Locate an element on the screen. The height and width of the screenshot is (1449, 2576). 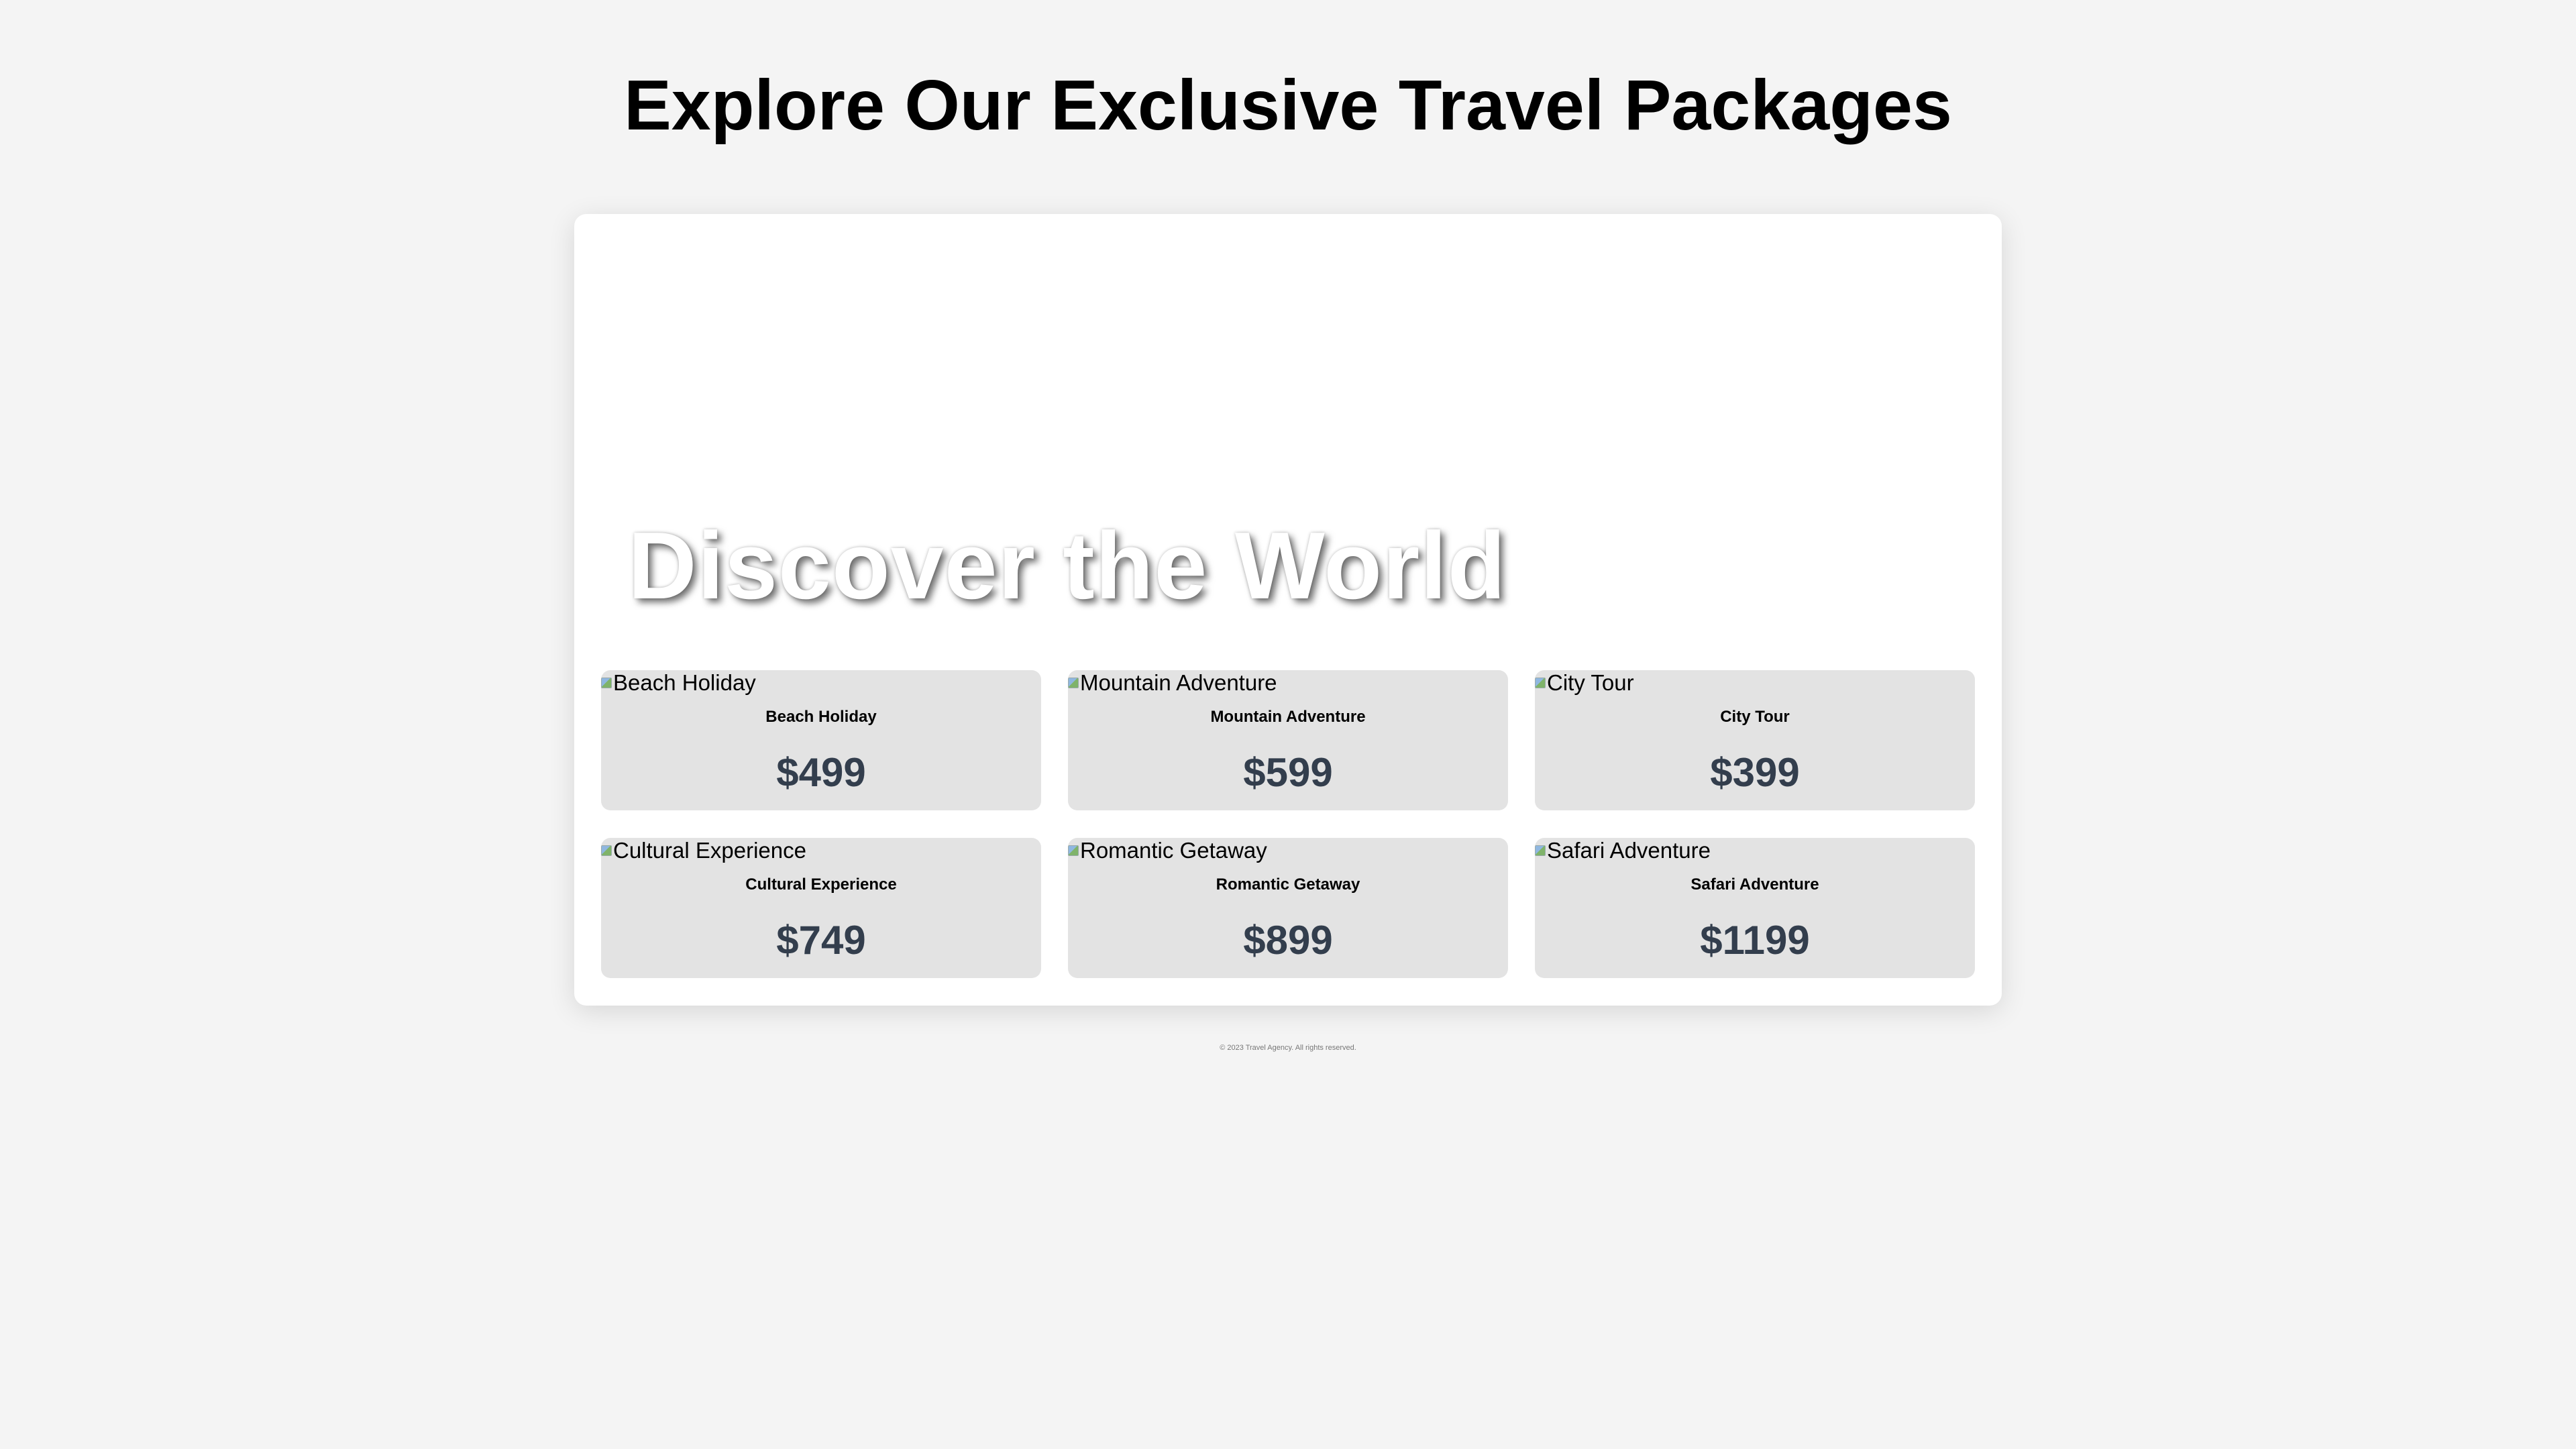
package-image-alt: Romantic Getaway is located at coordinates (1173, 850).